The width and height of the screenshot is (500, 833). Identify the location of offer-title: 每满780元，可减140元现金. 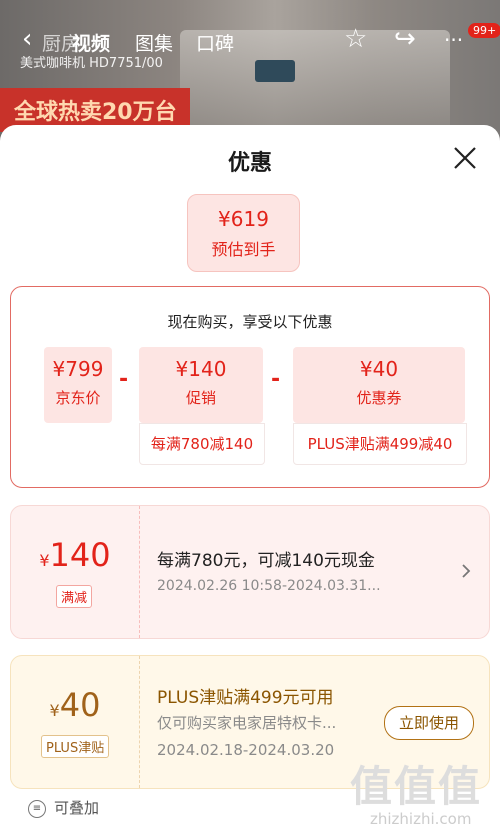
(266, 561).